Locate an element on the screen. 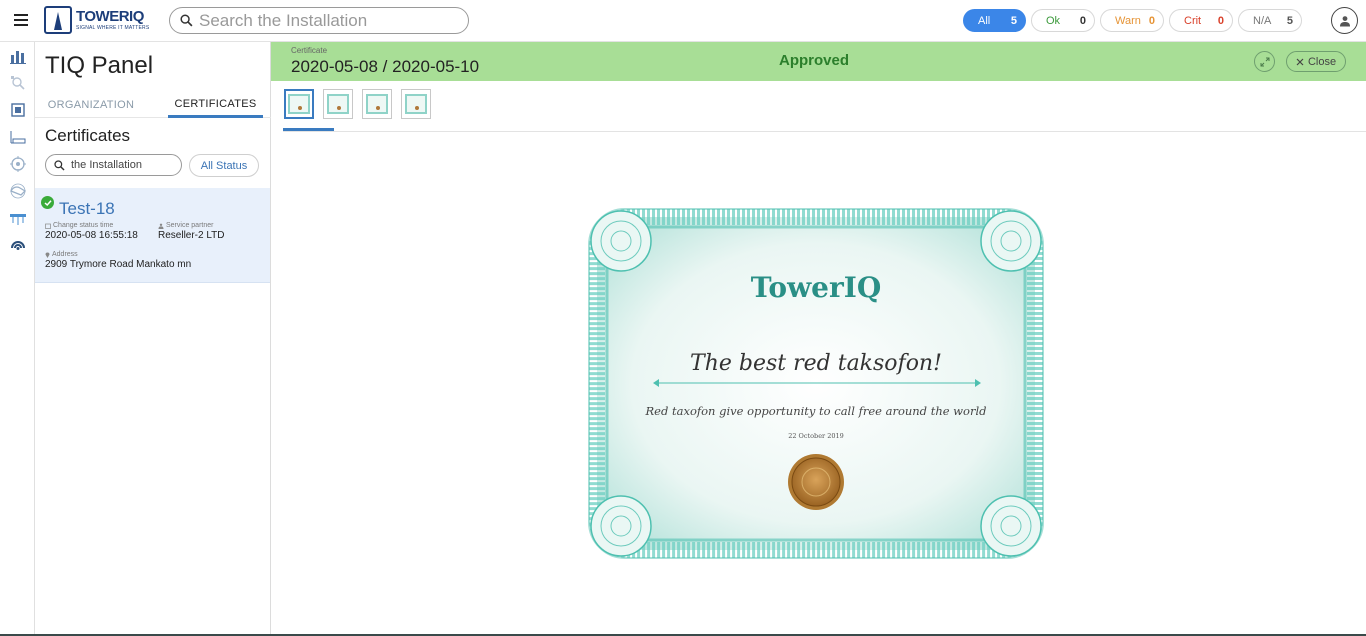  filter-na-button: N/A 5 is located at coordinates (1270, 20).